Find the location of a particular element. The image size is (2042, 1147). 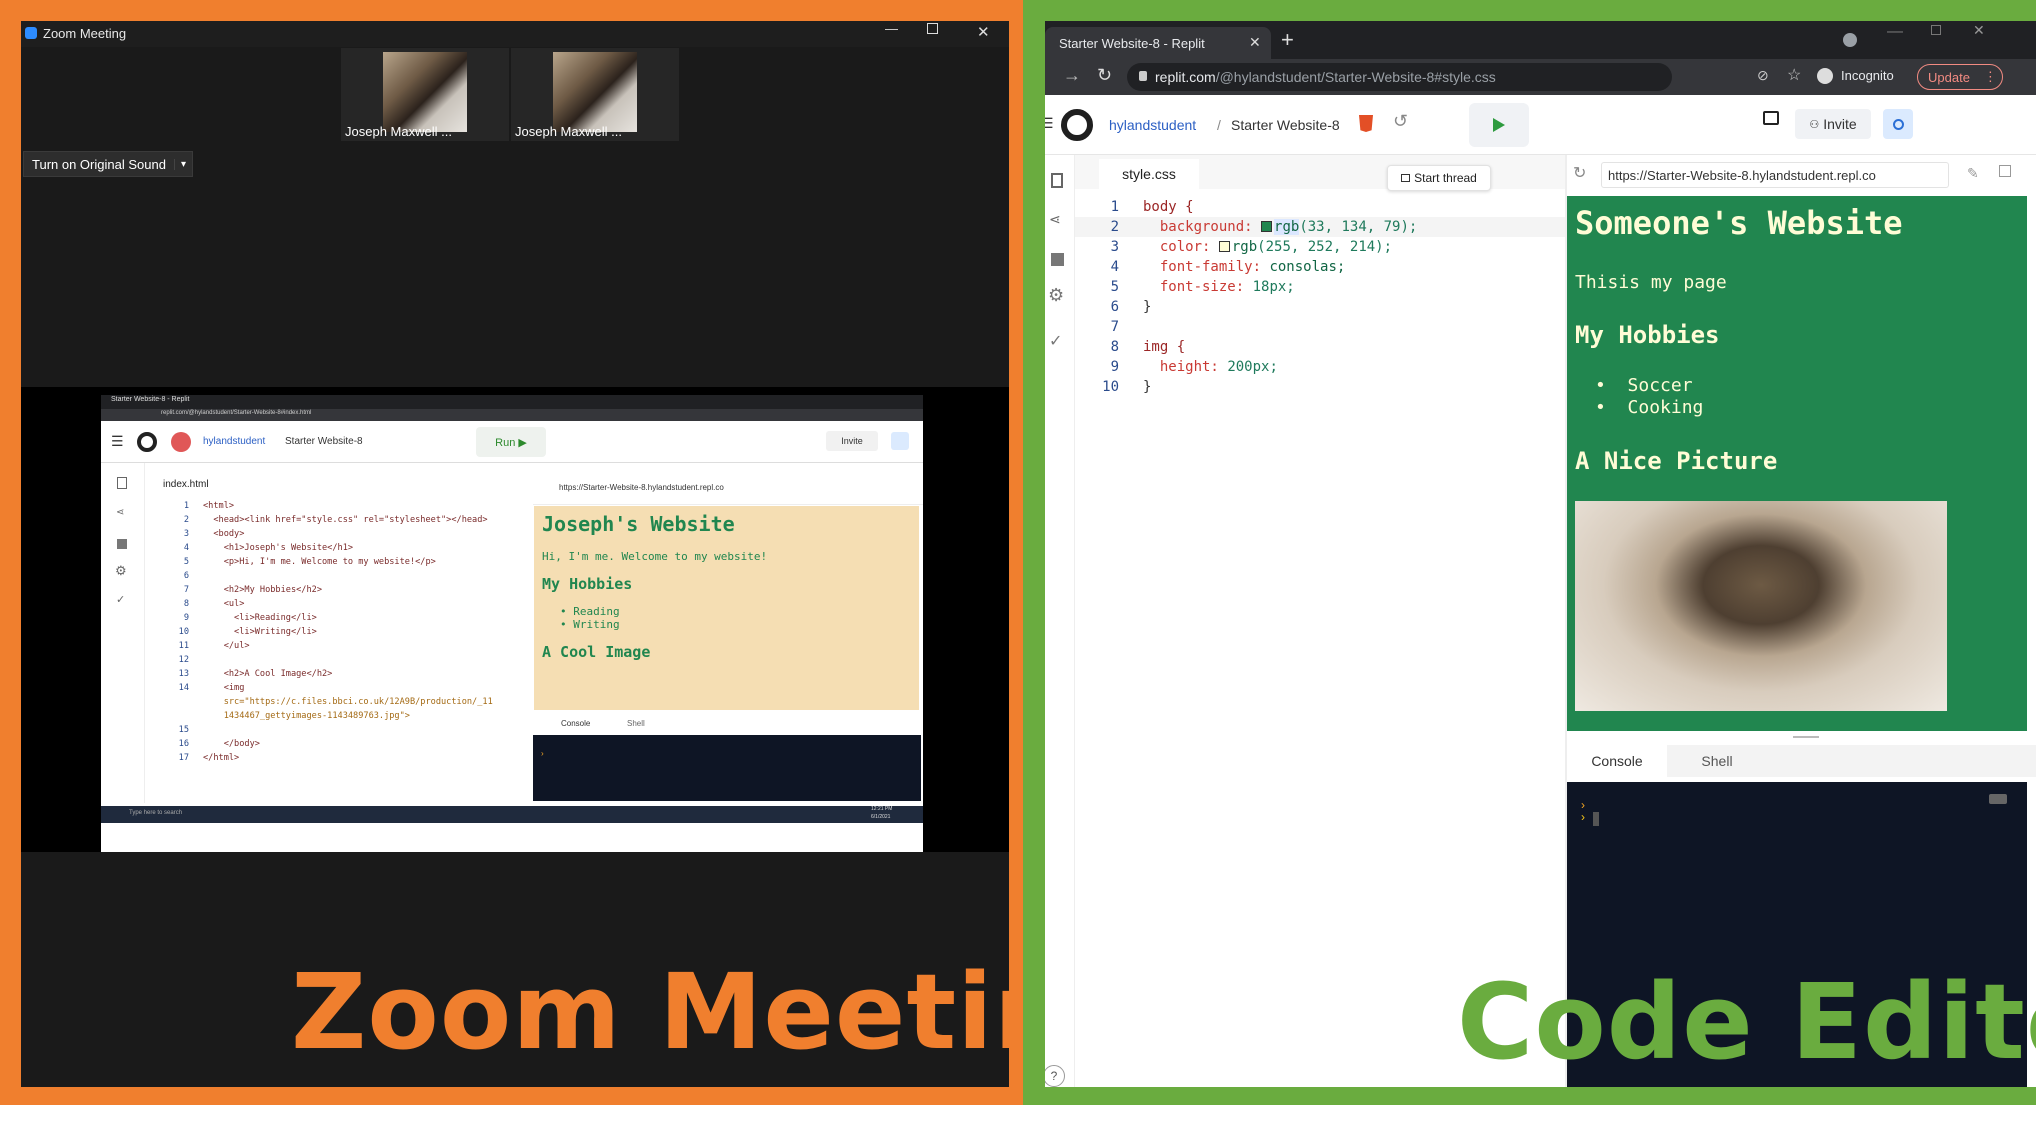

list-item: • Reading is located at coordinates (590, 611).